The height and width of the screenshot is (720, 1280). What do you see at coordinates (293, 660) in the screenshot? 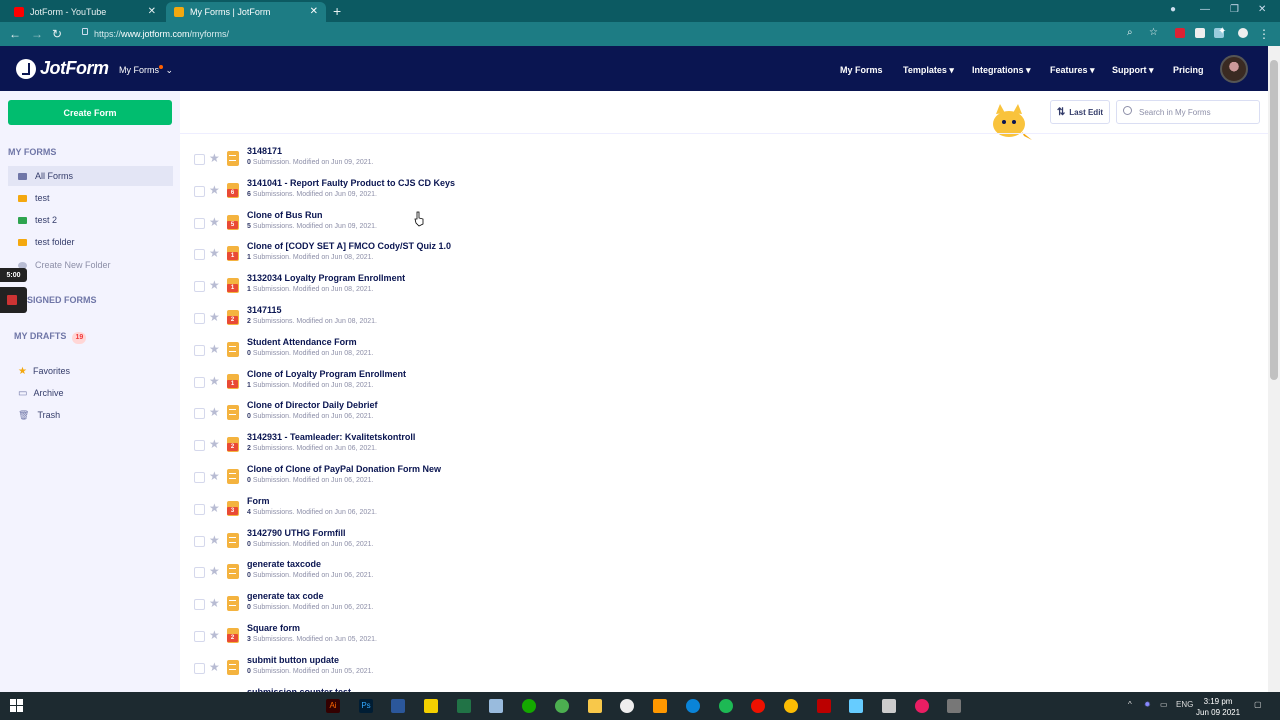
I see `form-title: submit button update` at bounding box center [293, 660].